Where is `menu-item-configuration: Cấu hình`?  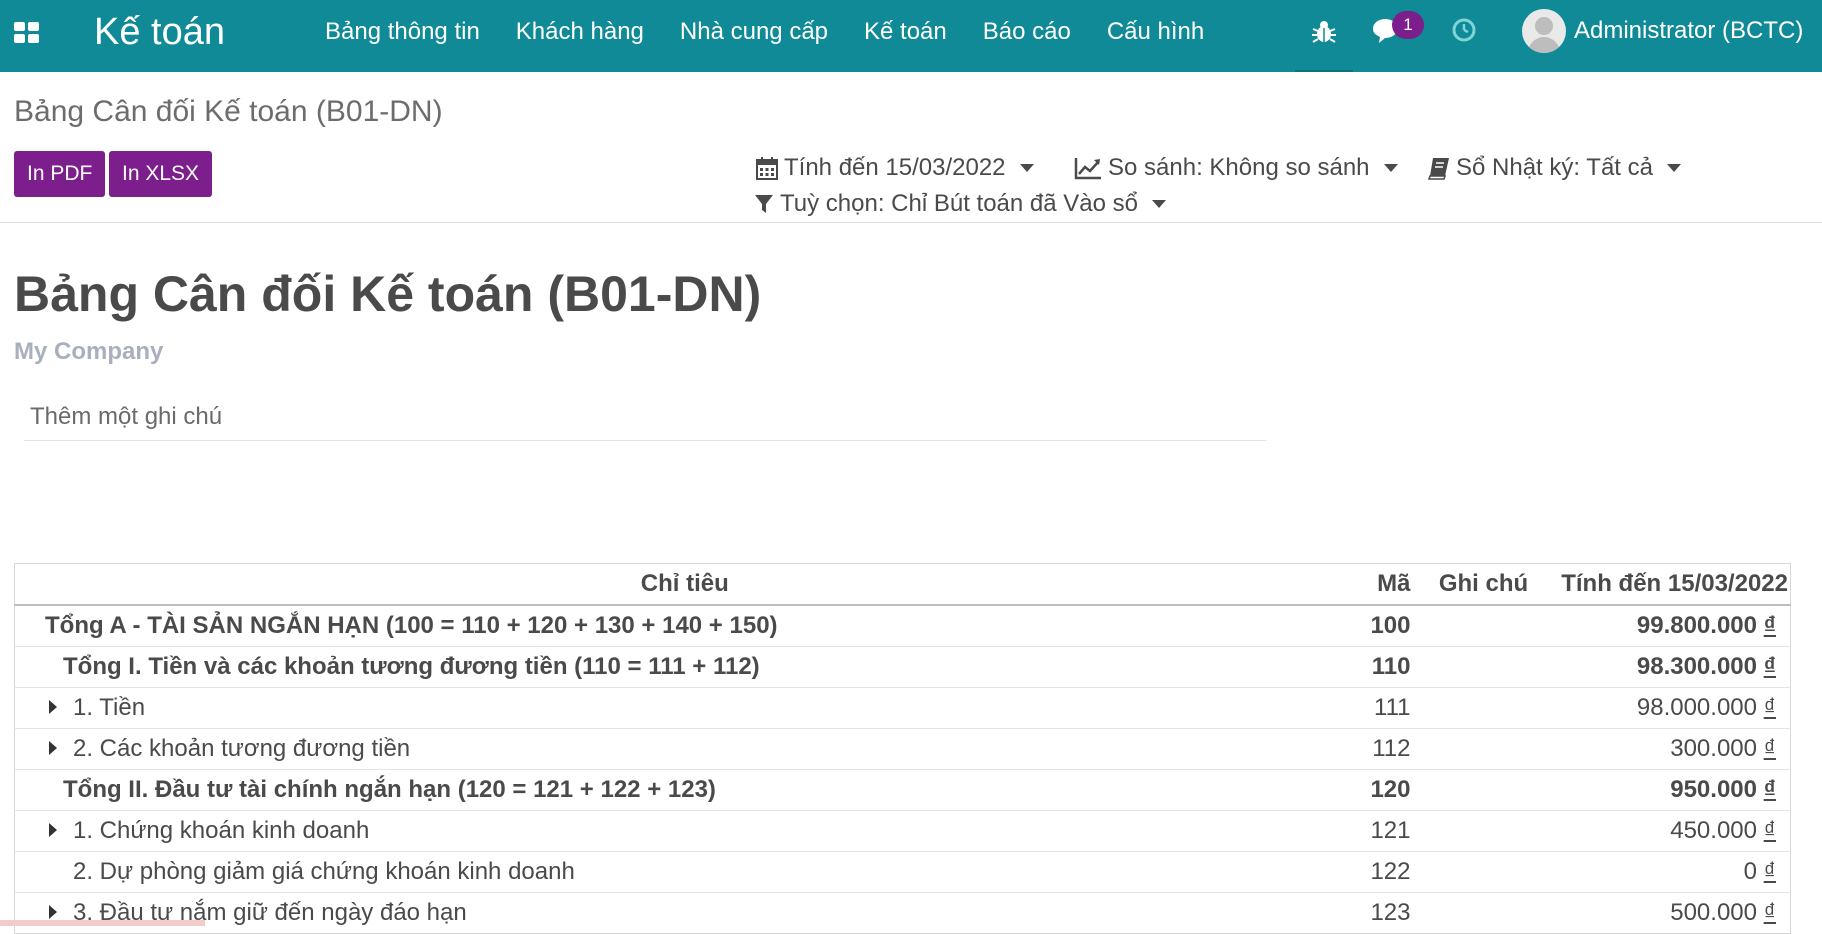 menu-item-configuration: Cấu hình is located at coordinates (1155, 36).